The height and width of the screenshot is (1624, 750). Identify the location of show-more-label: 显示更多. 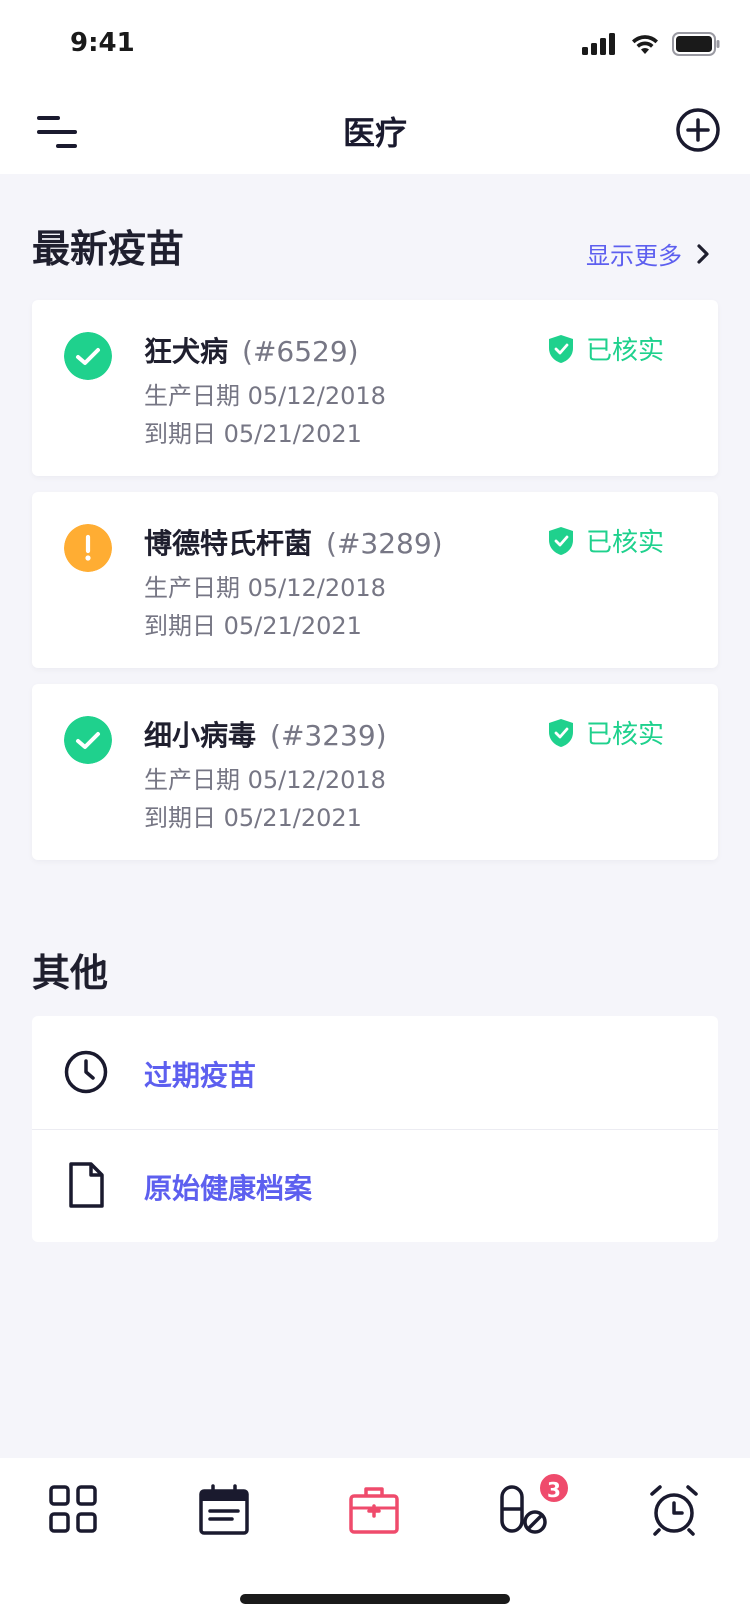
(634, 256).